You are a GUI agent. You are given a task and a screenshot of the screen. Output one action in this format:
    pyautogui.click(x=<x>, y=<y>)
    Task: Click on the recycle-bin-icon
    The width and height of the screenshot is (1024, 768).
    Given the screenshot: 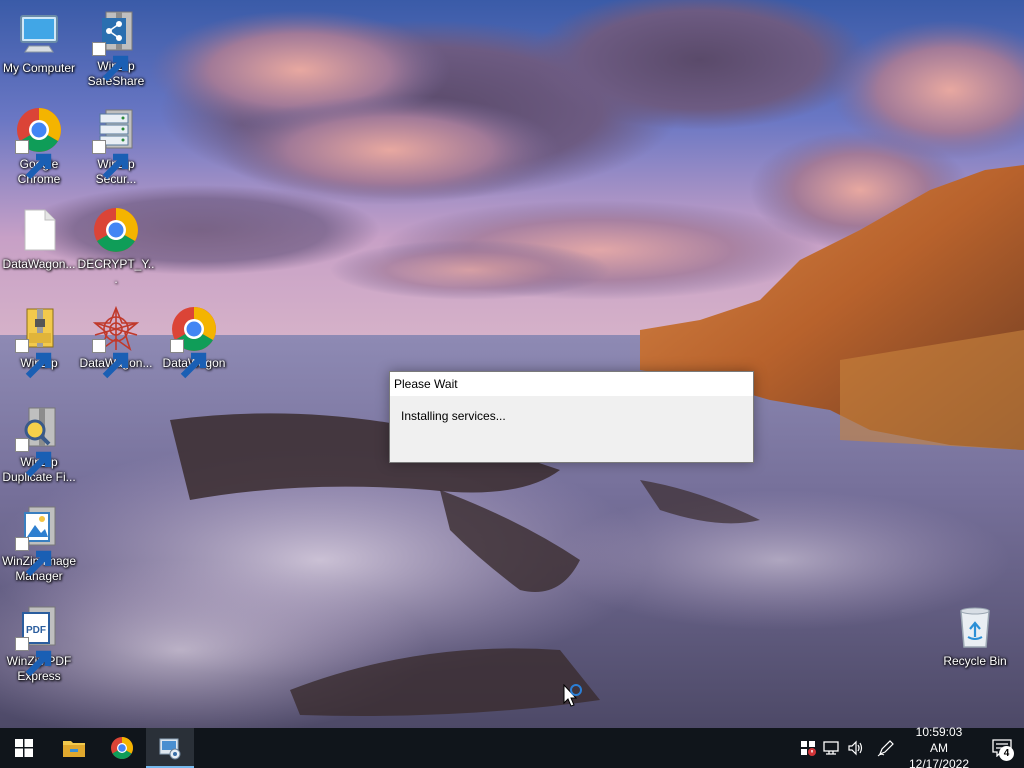 What is the action you would take?
    pyautogui.click(x=975, y=627)
    